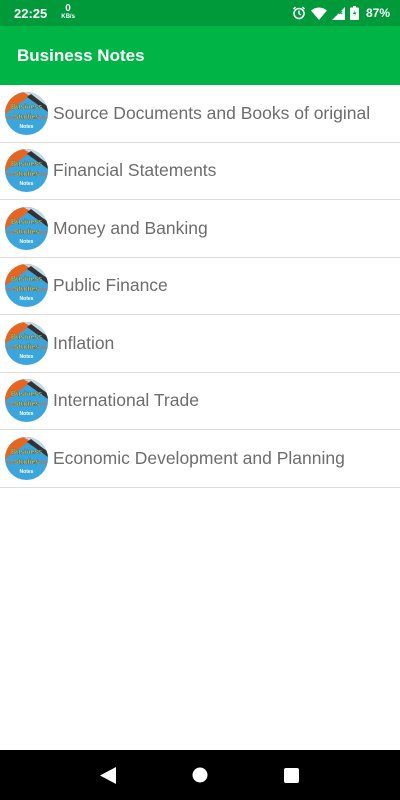  I want to click on list-item-label: Public Finance, so click(110, 285).